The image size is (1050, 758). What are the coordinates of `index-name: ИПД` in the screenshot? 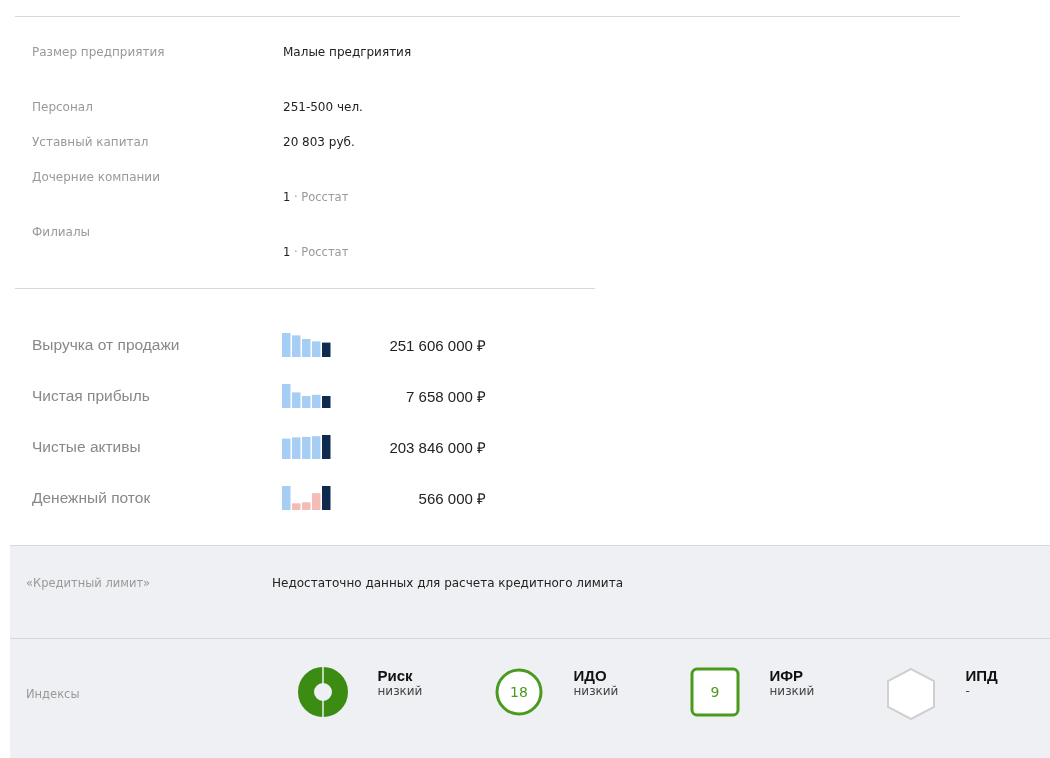 It's located at (981, 675).